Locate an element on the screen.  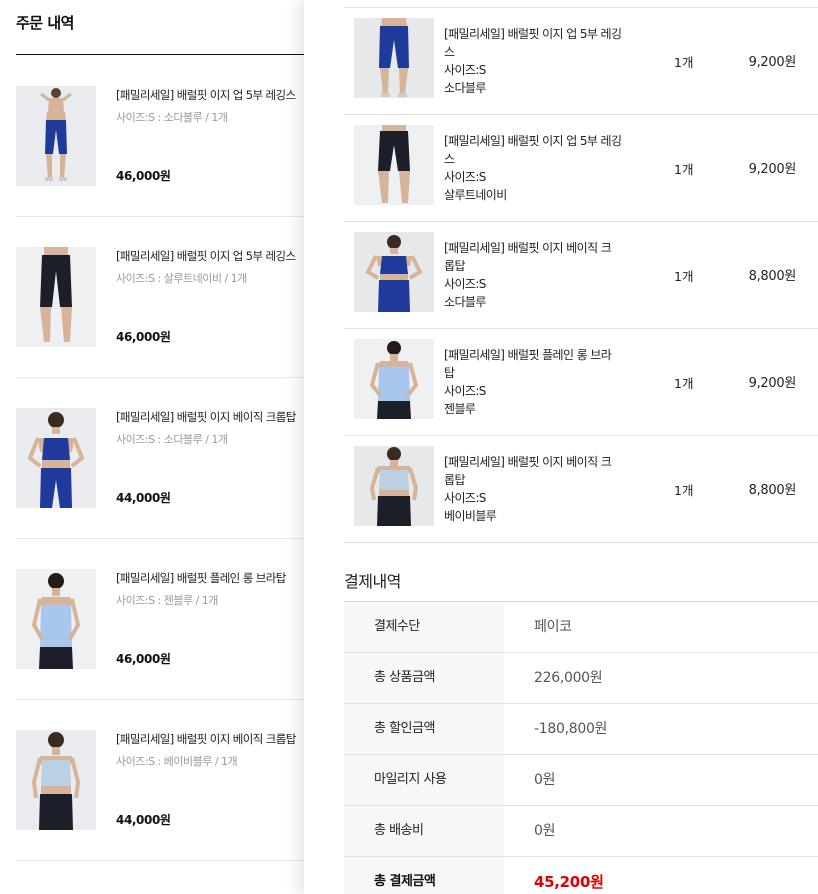
payment-row-total: 총 결제금액 45,200원 is located at coordinates (581, 875).